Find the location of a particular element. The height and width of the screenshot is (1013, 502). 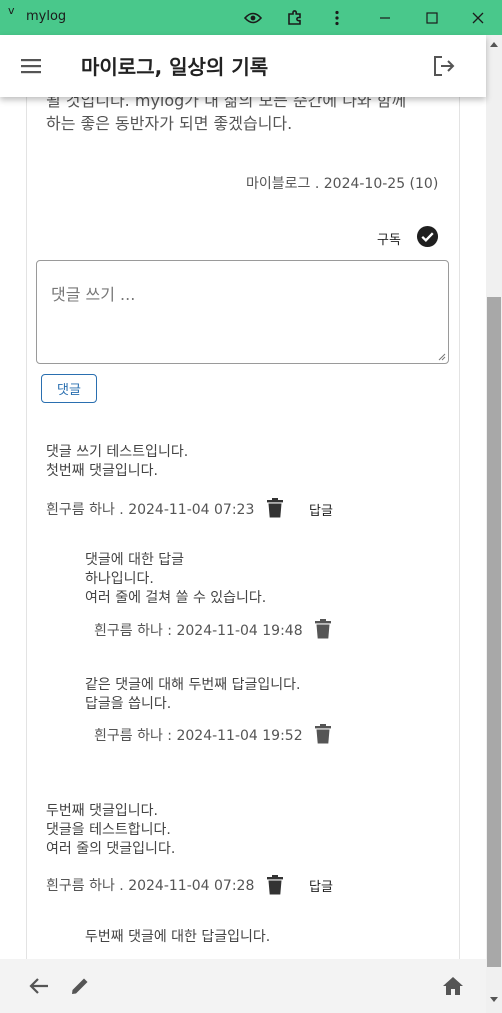

logout-icon is located at coordinates (444, 66).